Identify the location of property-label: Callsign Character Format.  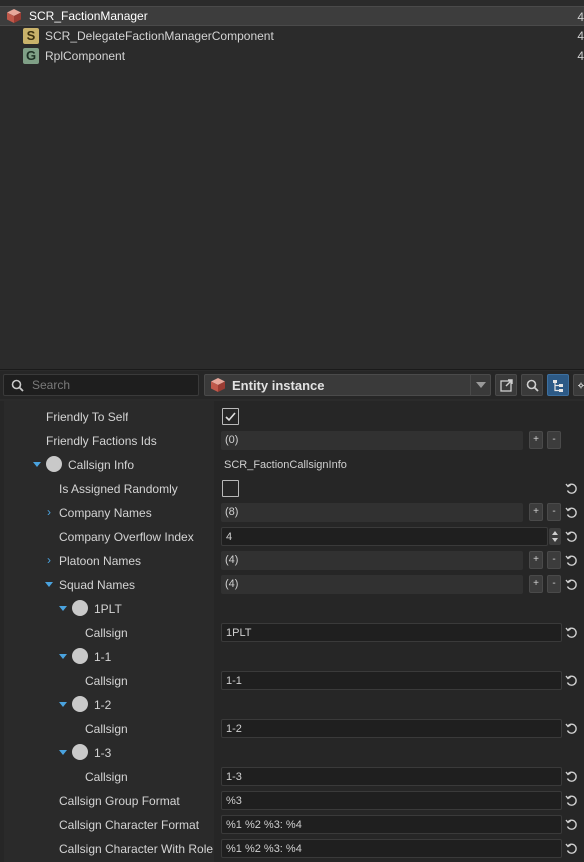
(129, 825).